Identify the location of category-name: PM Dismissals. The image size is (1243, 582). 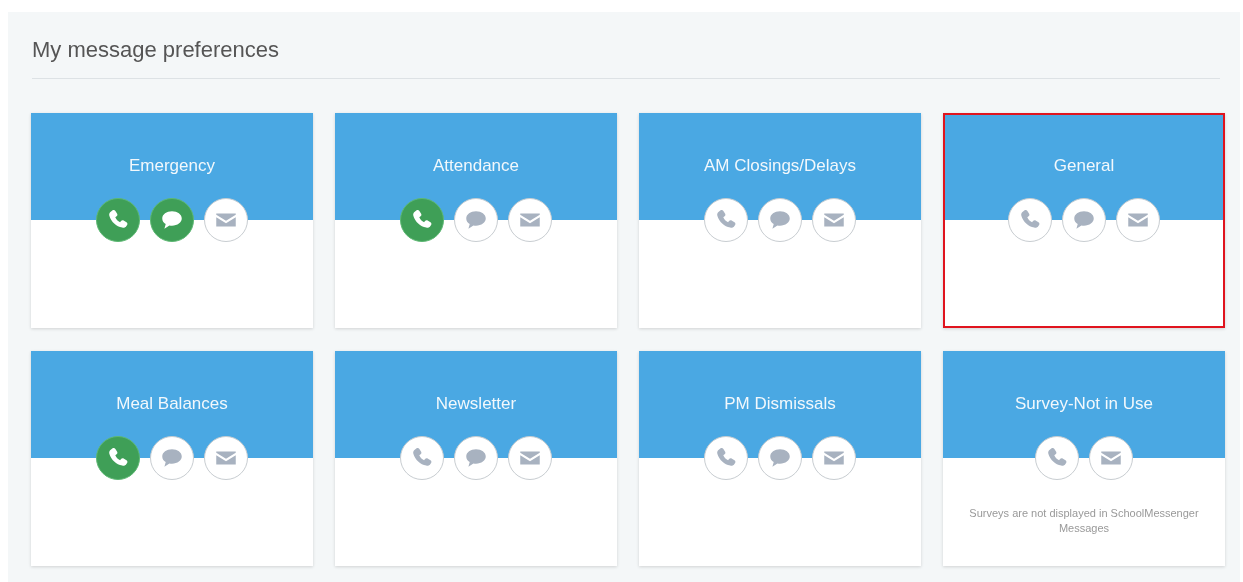
(780, 404).